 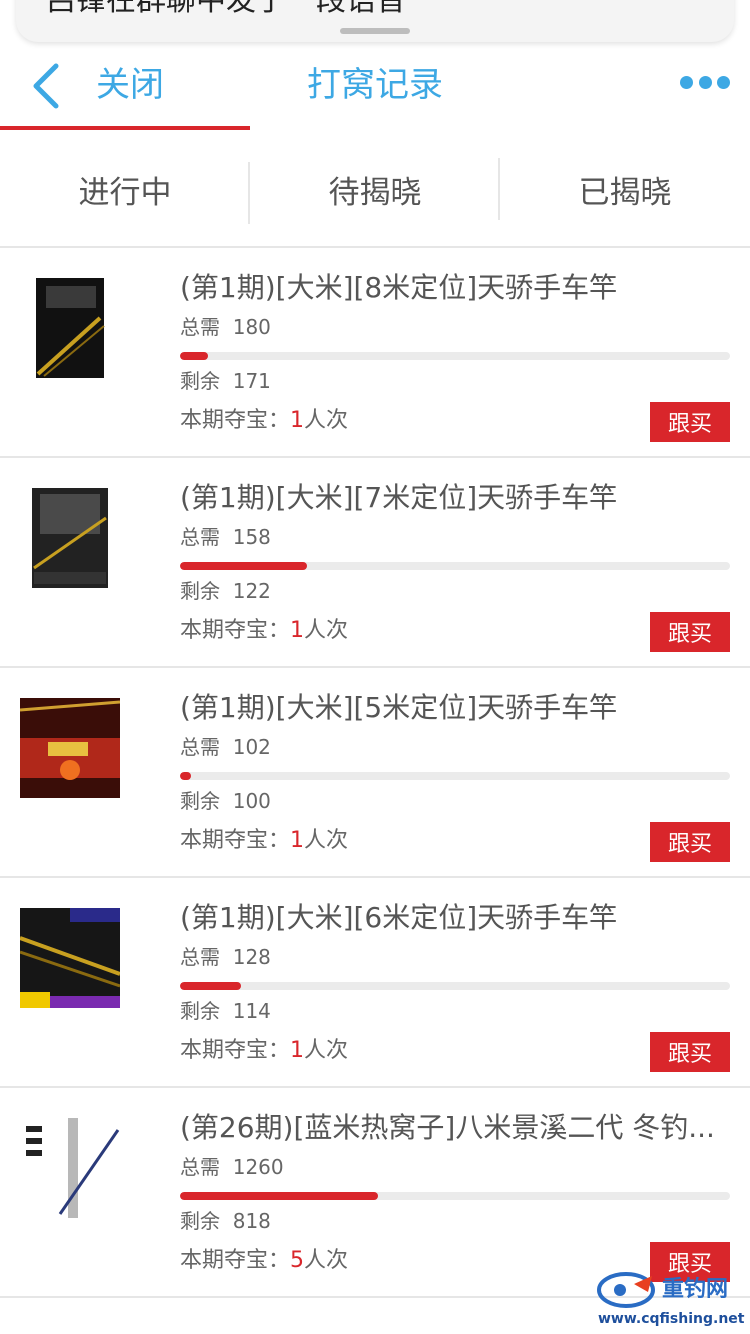 I want to click on item-title: (第1期)[大米][7米定位]天骄手车竿, so click(x=399, y=497).